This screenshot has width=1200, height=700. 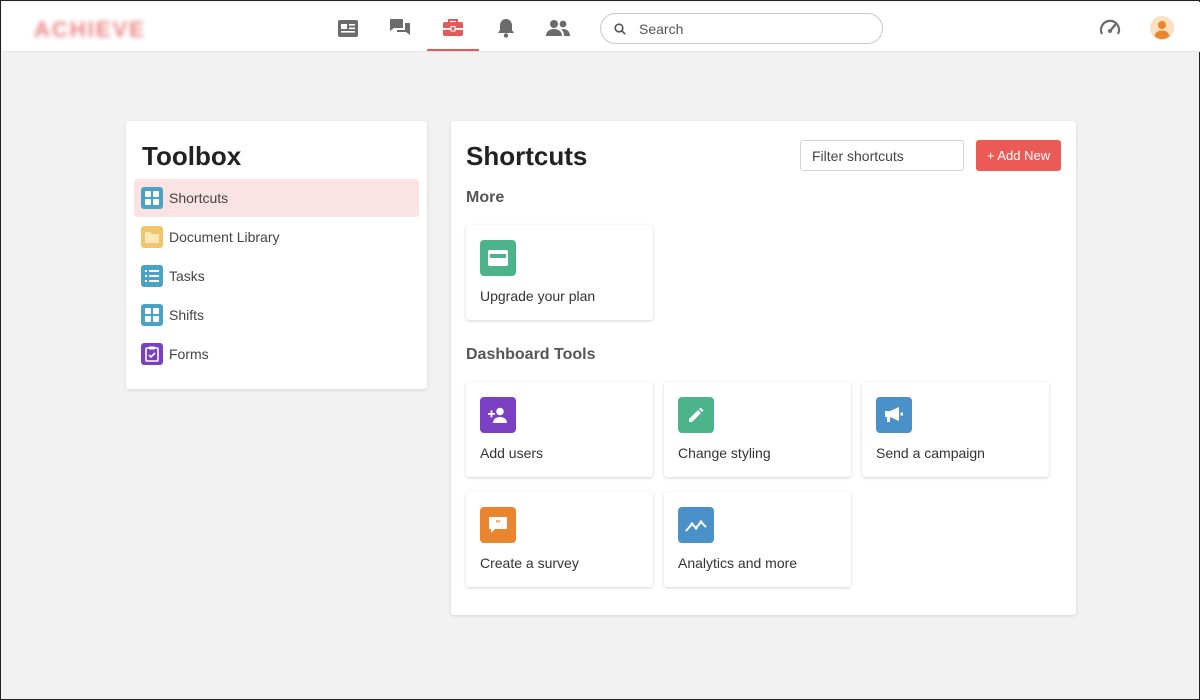 I want to click on active-nav-indicator, so click(x=453, y=50).